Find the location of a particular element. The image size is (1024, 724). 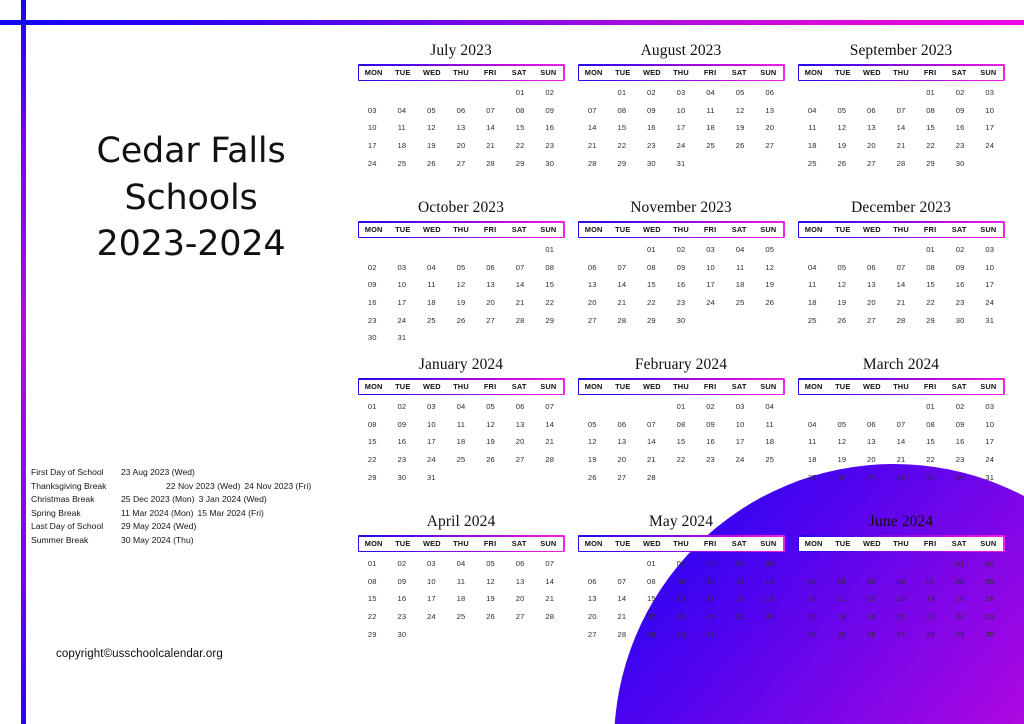

day-cell: 31 is located at coordinates (681, 164).